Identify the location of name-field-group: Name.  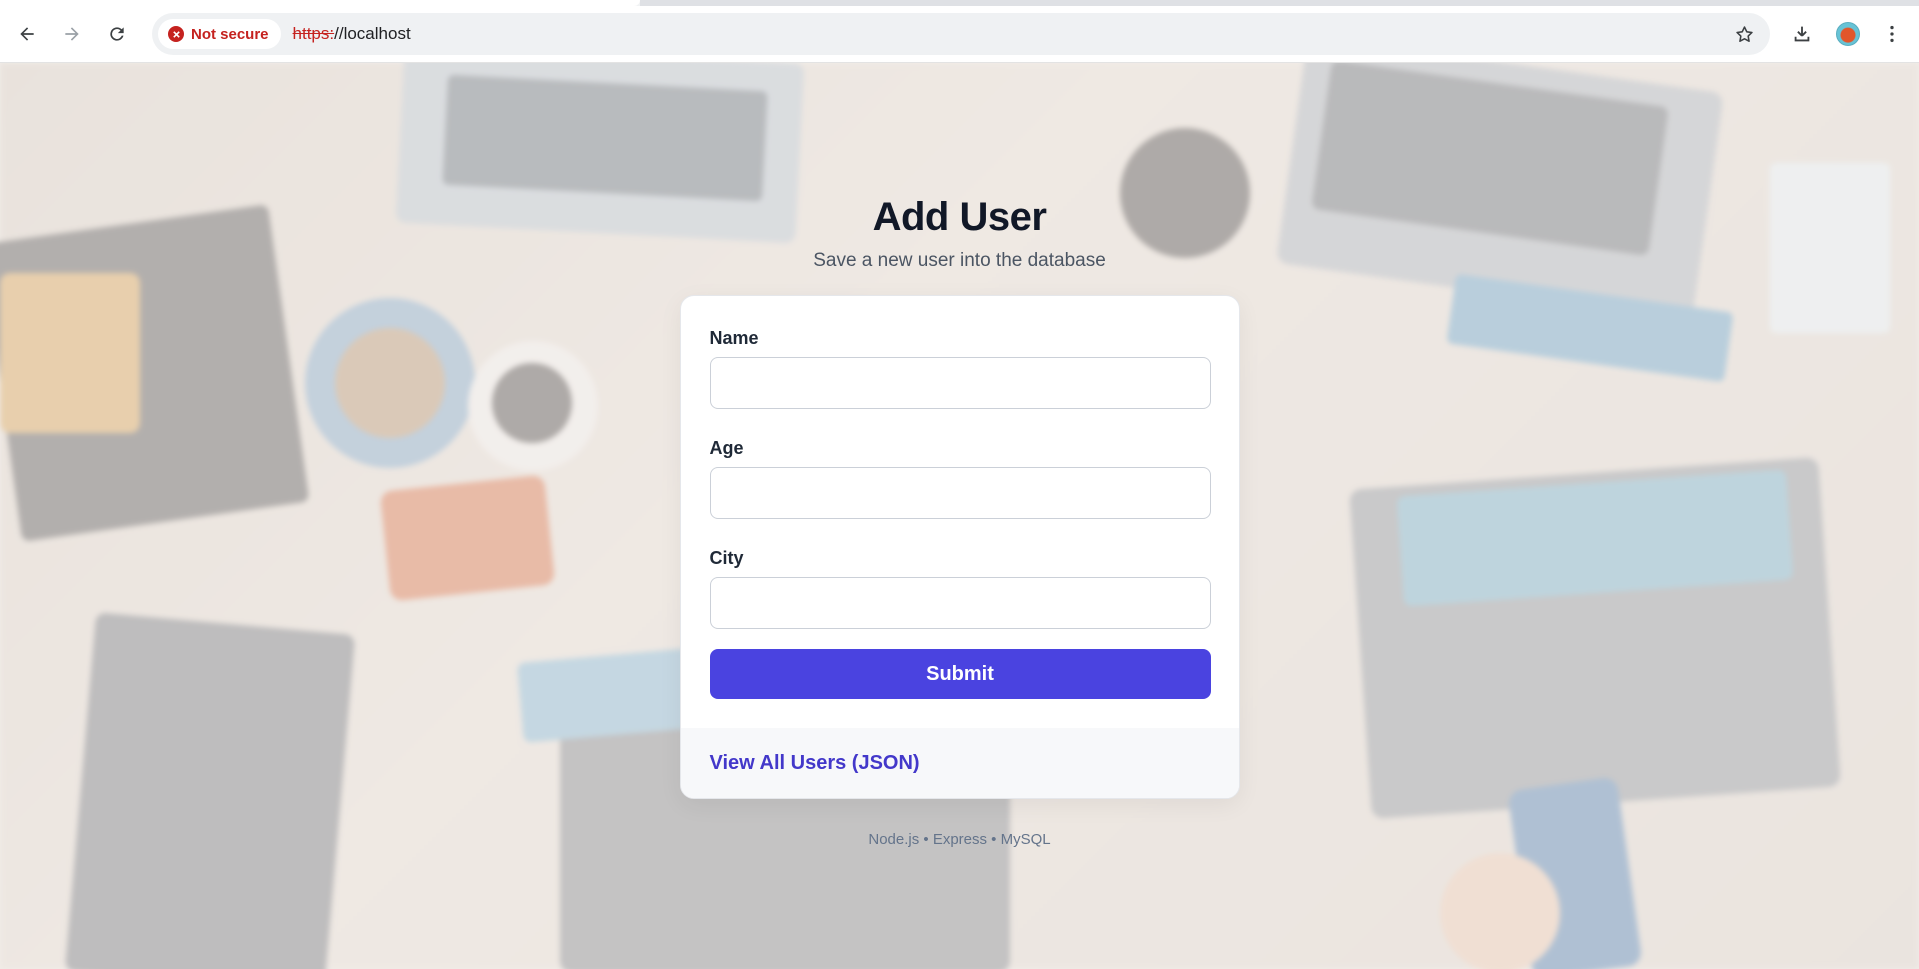
(960, 368).